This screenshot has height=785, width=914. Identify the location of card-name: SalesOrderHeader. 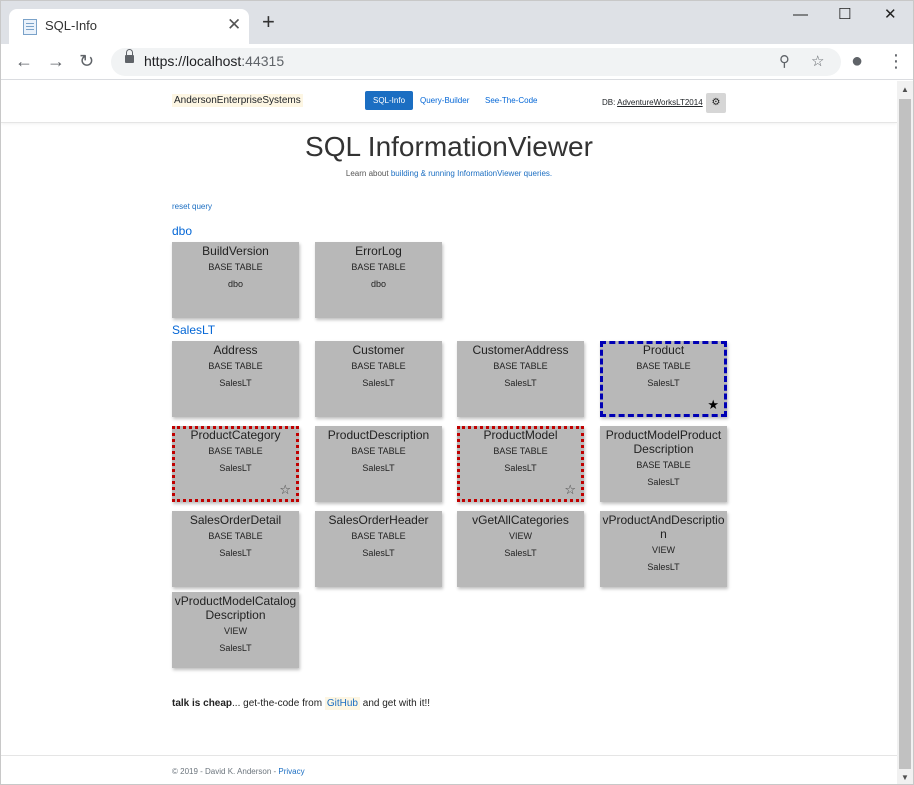
(378, 520).